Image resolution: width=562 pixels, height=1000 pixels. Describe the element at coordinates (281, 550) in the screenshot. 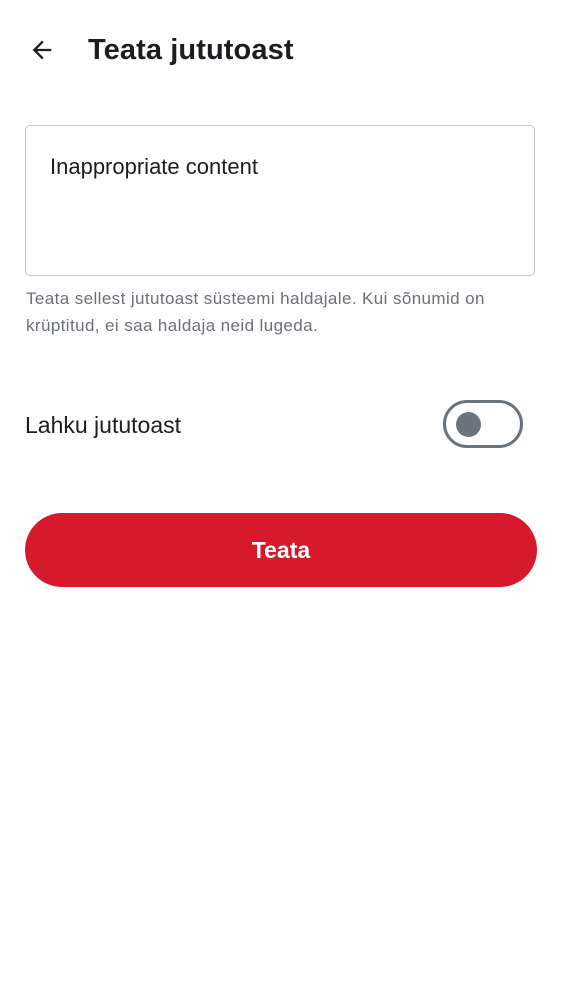

I see `report-button: Teata` at that location.